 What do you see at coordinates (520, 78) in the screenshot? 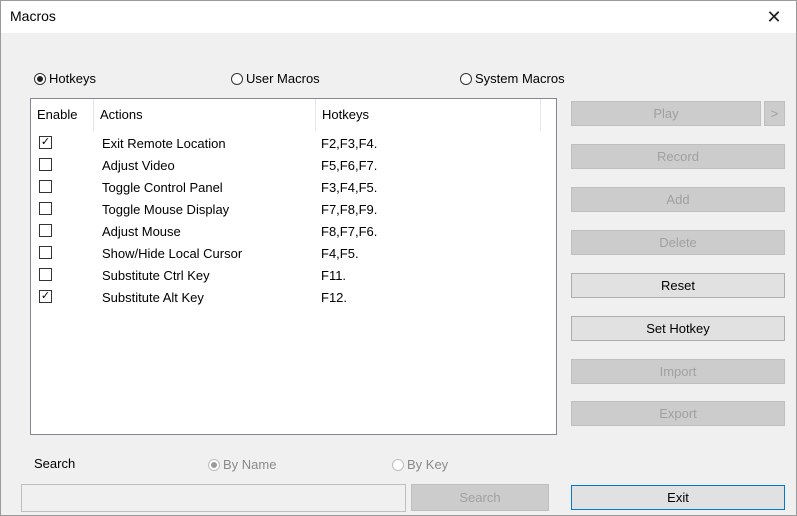
I see `radio-system-macros-label: System Macros` at bounding box center [520, 78].